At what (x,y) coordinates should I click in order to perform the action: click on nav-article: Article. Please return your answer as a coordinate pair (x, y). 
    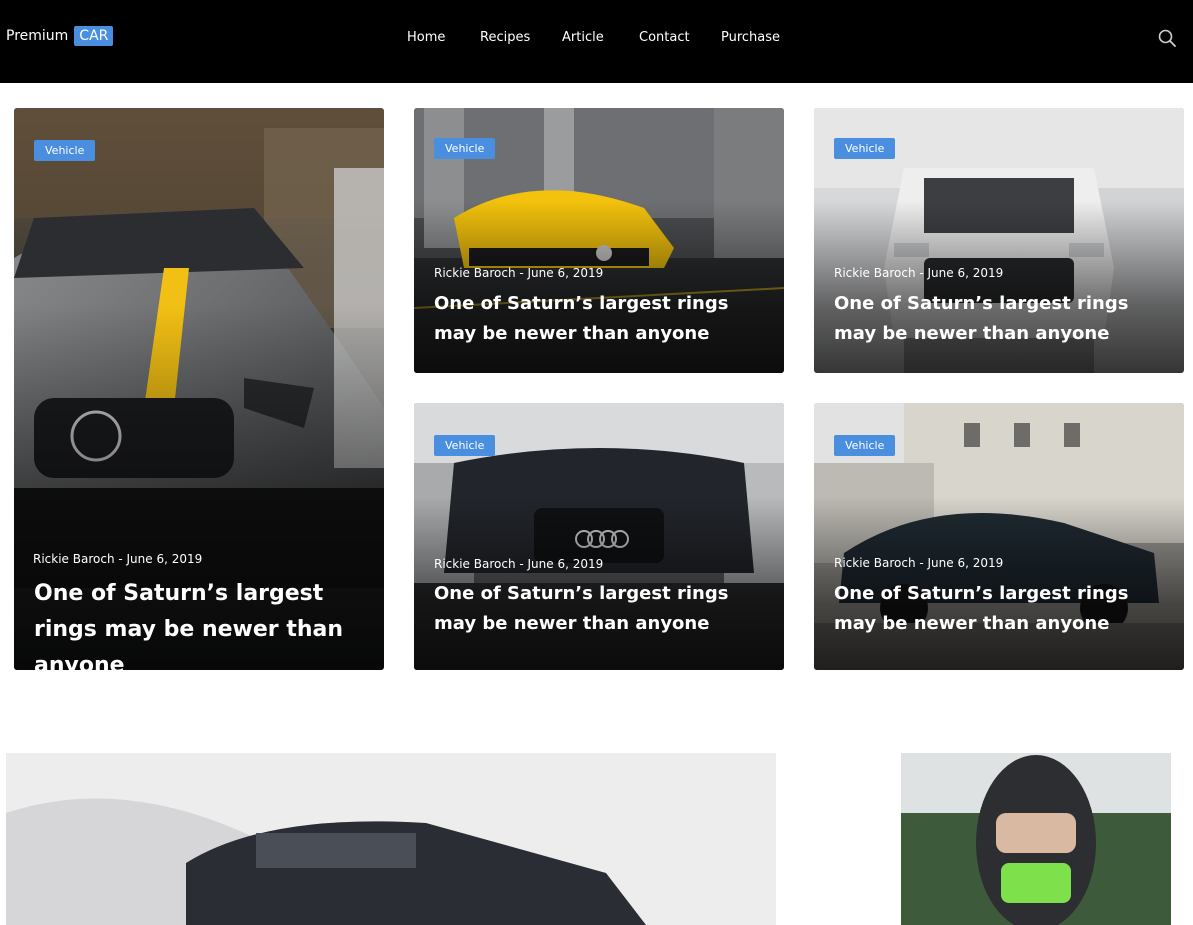
    Looking at the image, I should click on (583, 37).